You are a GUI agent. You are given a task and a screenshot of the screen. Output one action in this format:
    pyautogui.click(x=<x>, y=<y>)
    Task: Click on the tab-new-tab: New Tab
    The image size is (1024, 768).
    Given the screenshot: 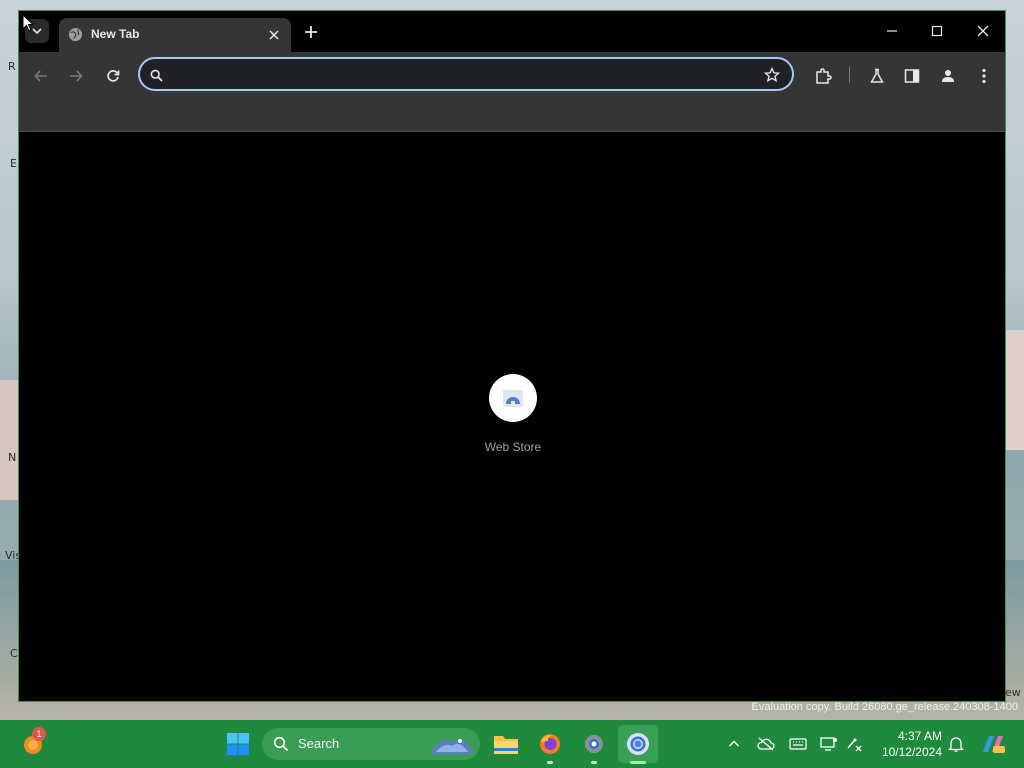 What is the action you would take?
    pyautogui.click(x=175, y=35)
    